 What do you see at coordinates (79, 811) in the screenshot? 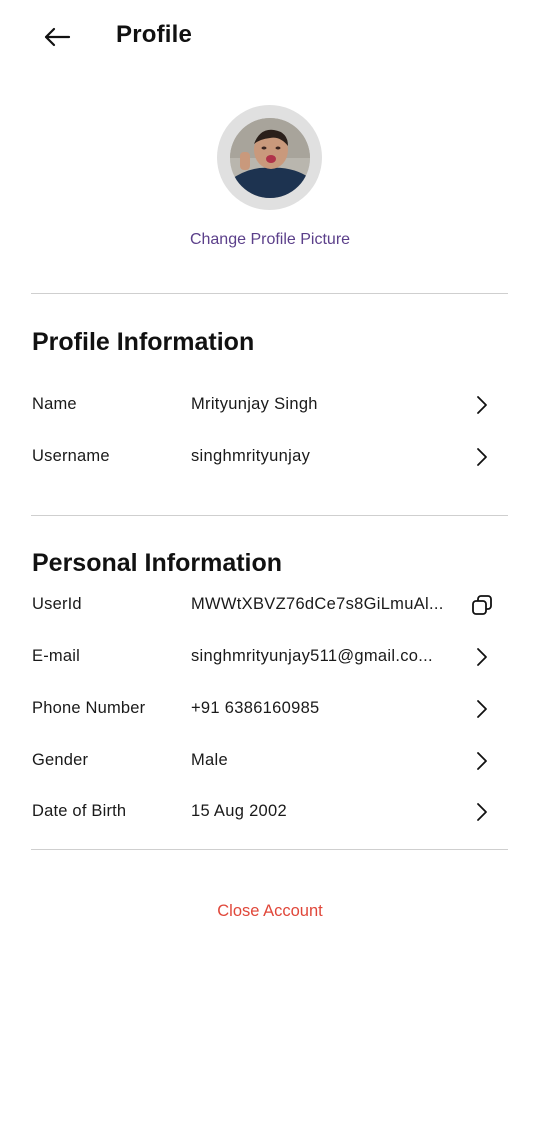
I see `row-label: Date of Birth` at bounding box center [79, 811].